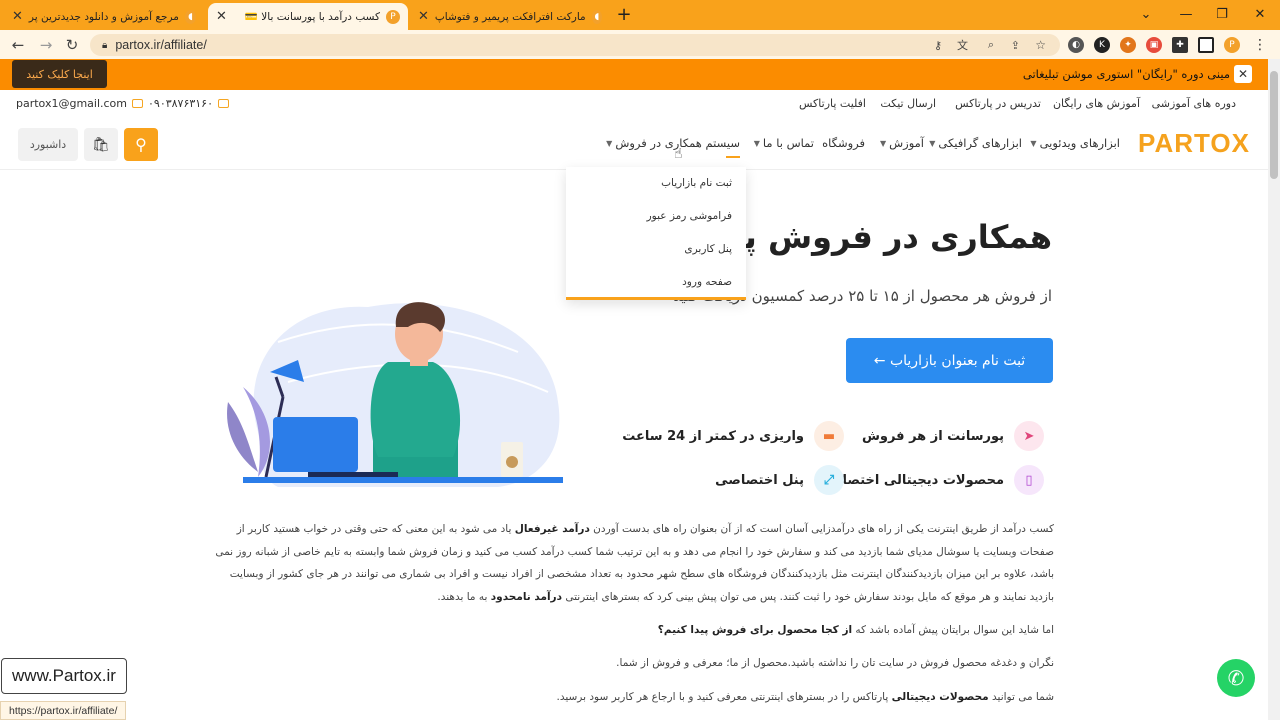 The height and width of the screenshot is (720, 1280). Describe the element at coordinates (48, 144) in the screenshot. I see `dashboard-button: داشبورد` at that location.